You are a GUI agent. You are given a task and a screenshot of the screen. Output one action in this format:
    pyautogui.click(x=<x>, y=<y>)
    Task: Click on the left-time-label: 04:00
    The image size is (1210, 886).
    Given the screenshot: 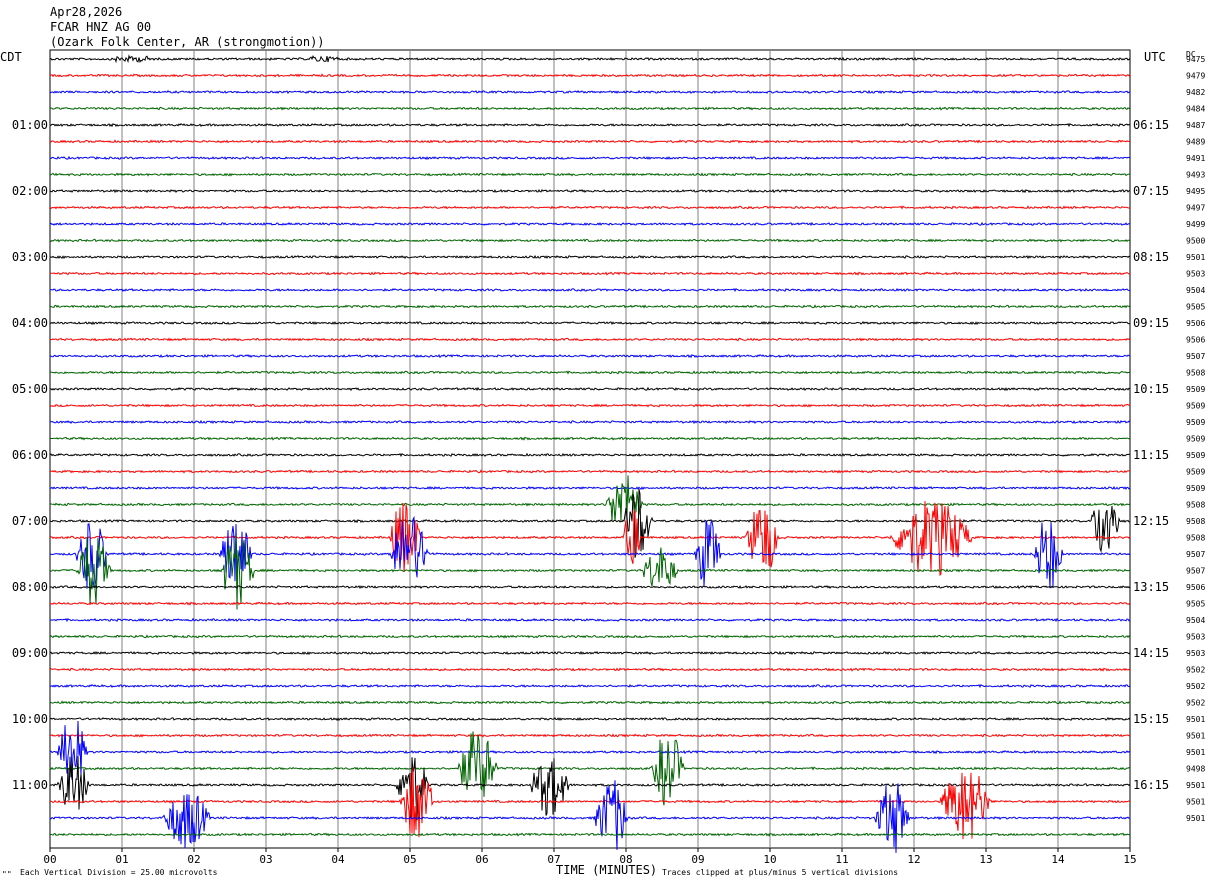 What is the action you would take?
    pyautogui.click(x=30, y=323)
    